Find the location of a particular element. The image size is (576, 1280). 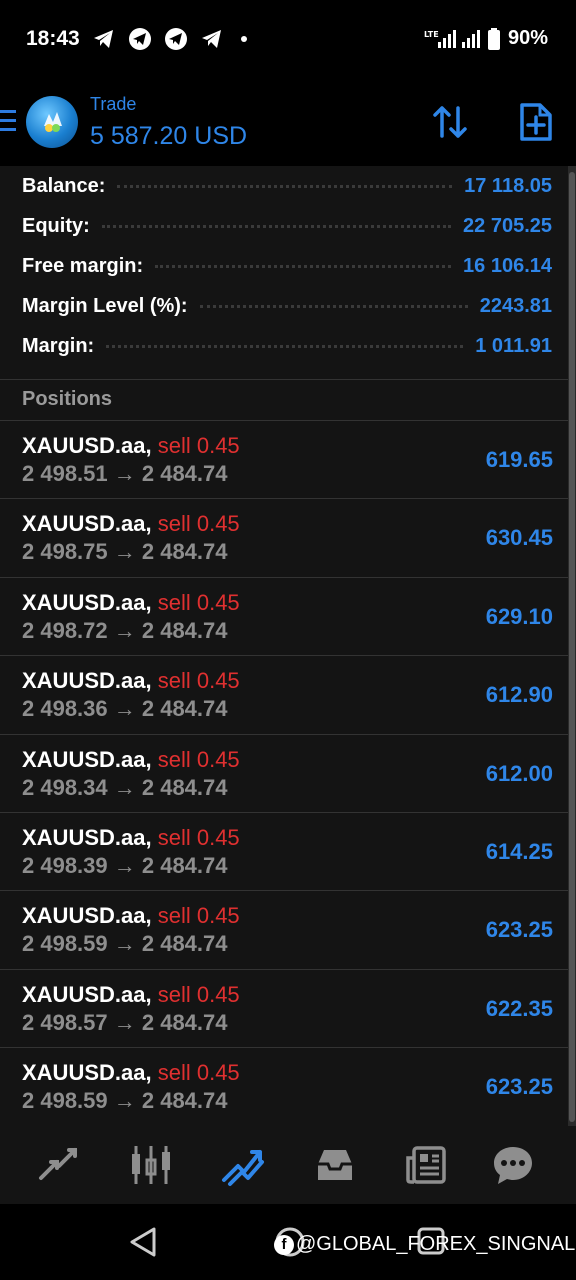

messages-icon is located at coordinates (513, 1165).